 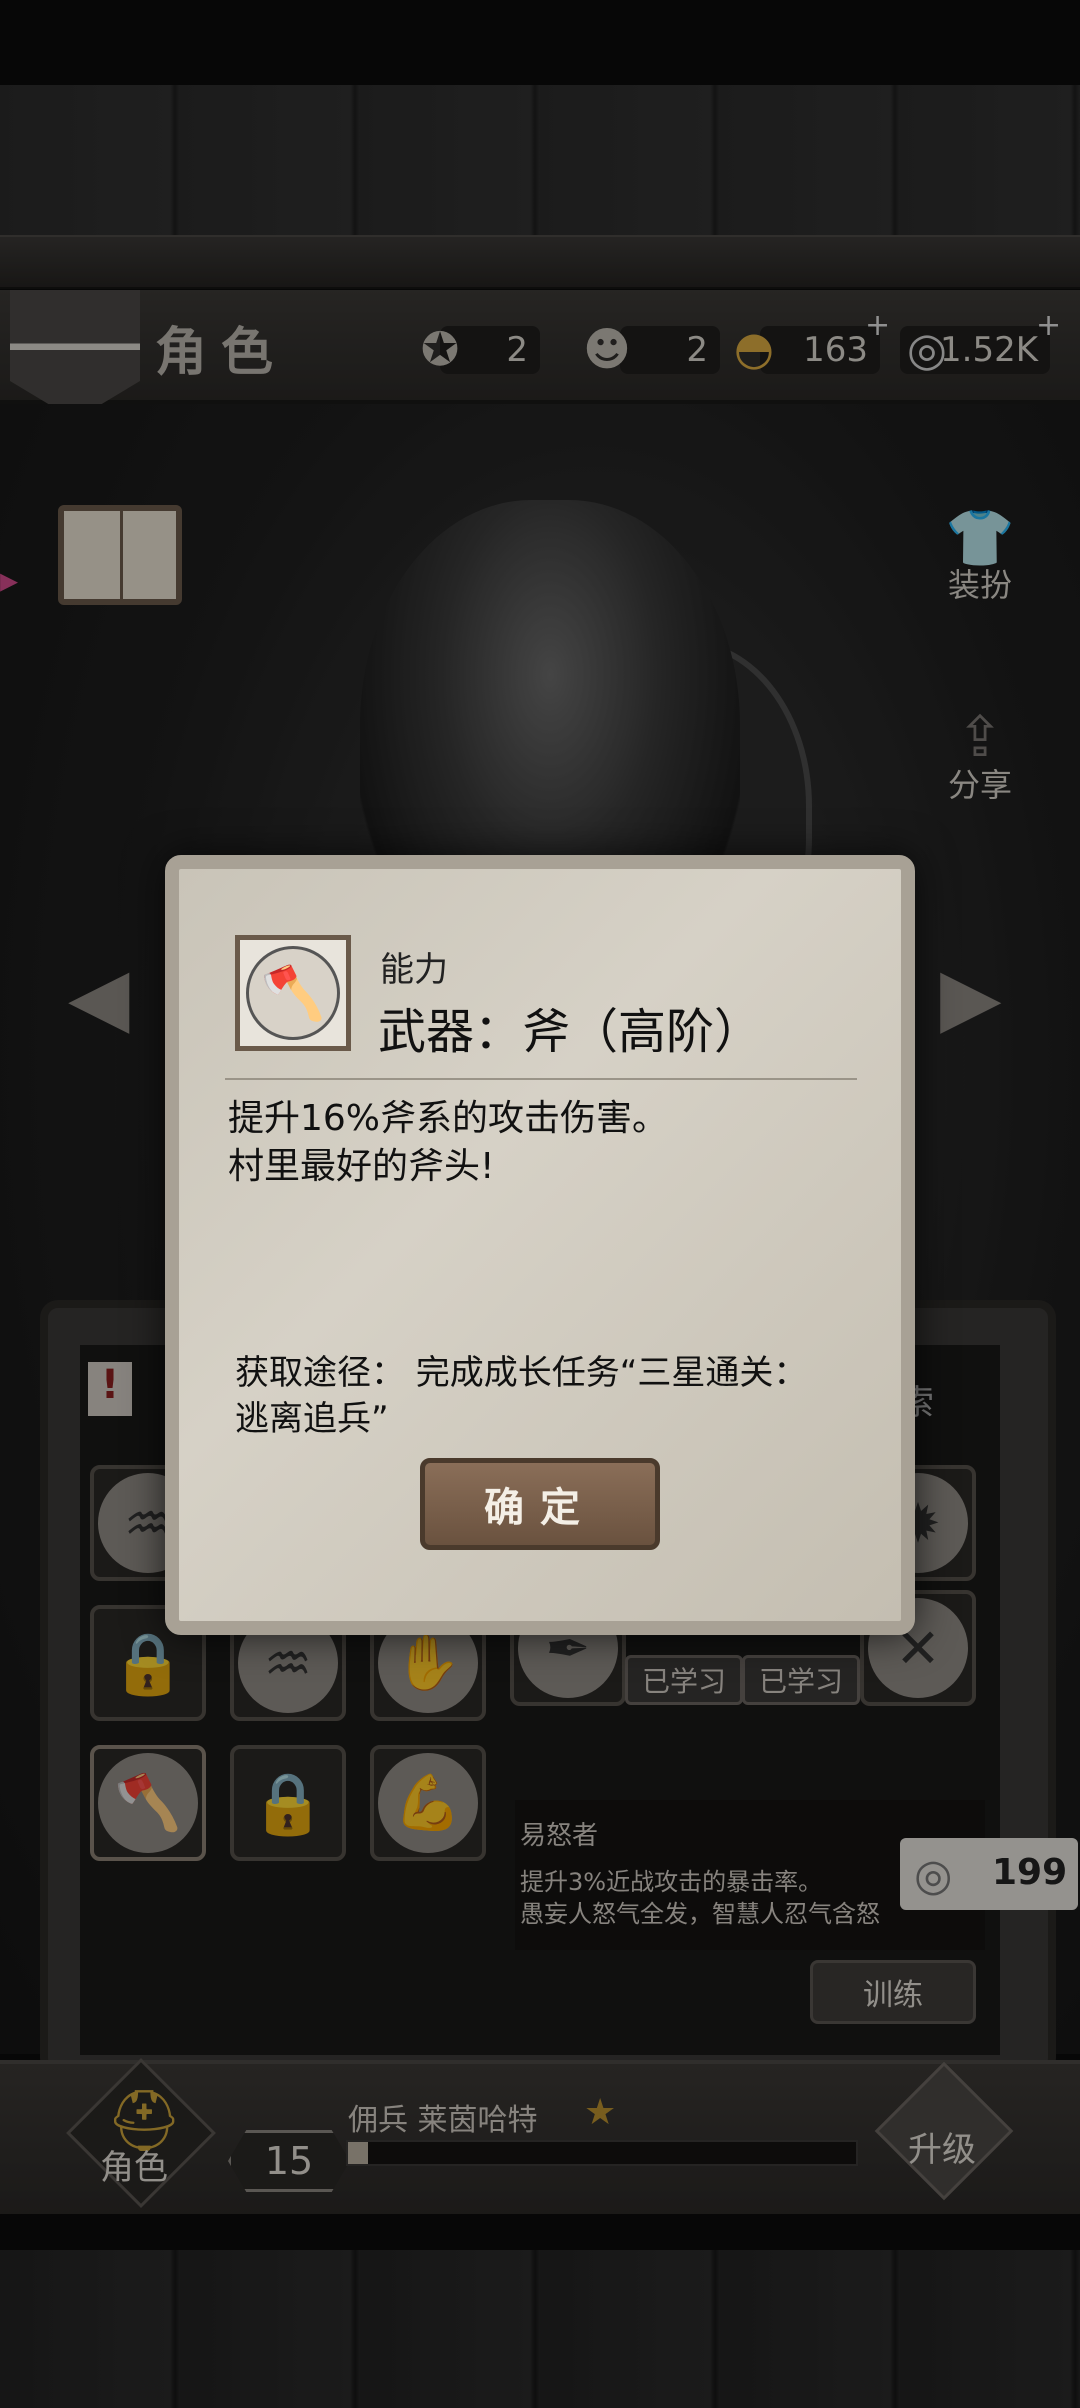 I want to click on ability-description: 提升16%斧系的攻击伤害。 村里最好的斧头!, so click(x=538, y=1143).